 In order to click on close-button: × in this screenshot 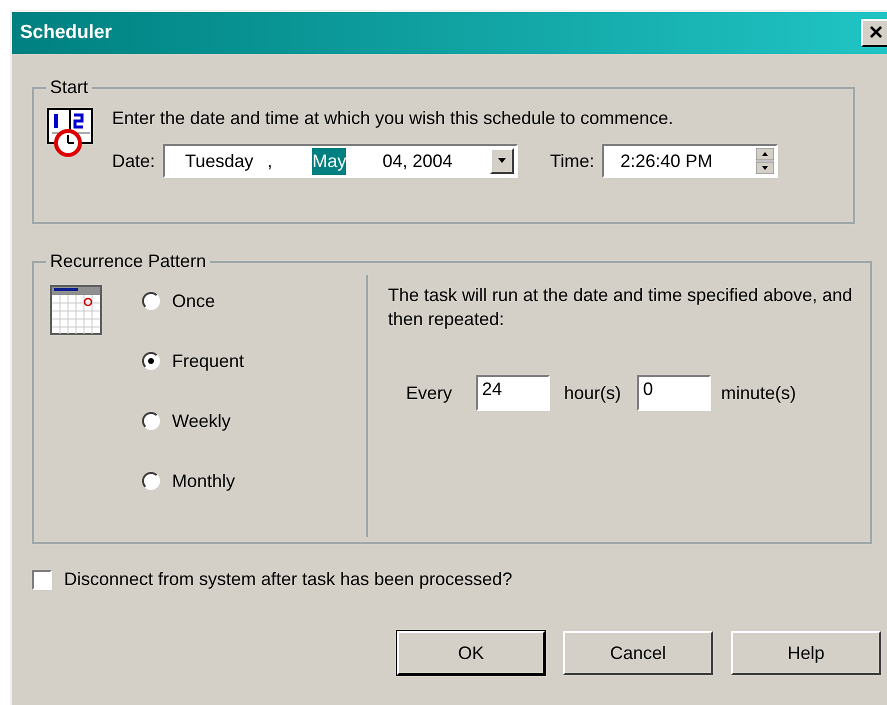, I will do `click(874, 33)`.